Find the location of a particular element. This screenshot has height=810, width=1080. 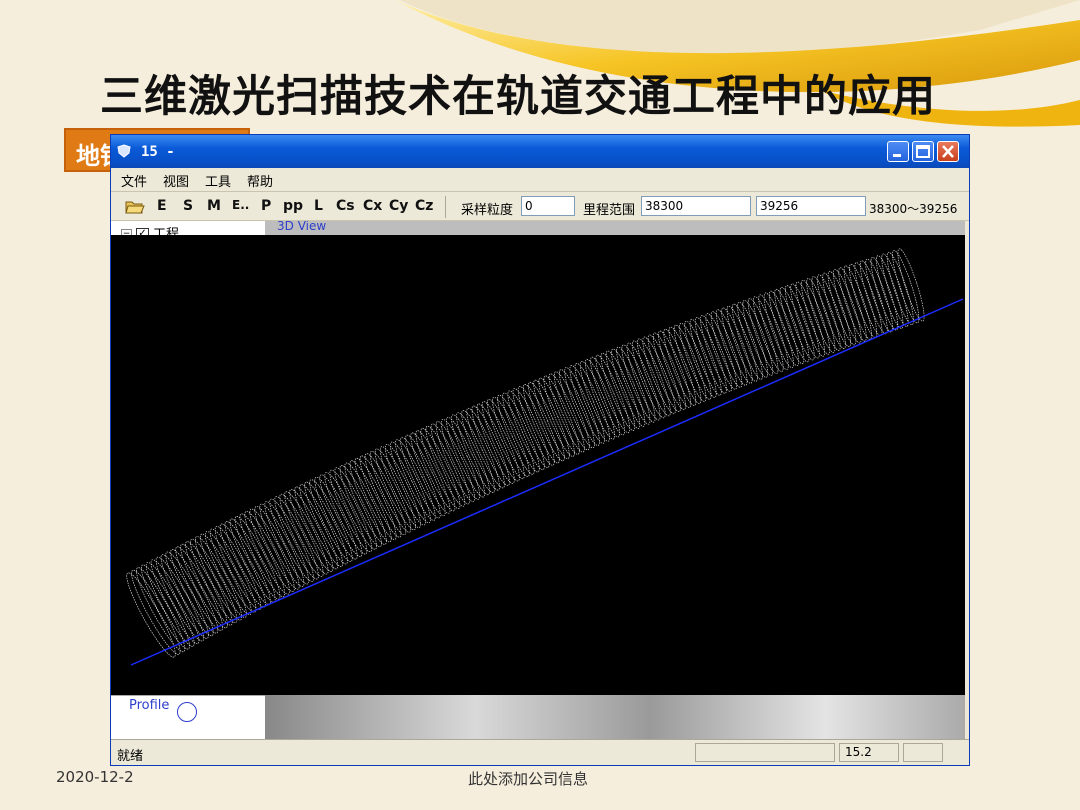

tool-l: L is located at coordinates (318, 206).